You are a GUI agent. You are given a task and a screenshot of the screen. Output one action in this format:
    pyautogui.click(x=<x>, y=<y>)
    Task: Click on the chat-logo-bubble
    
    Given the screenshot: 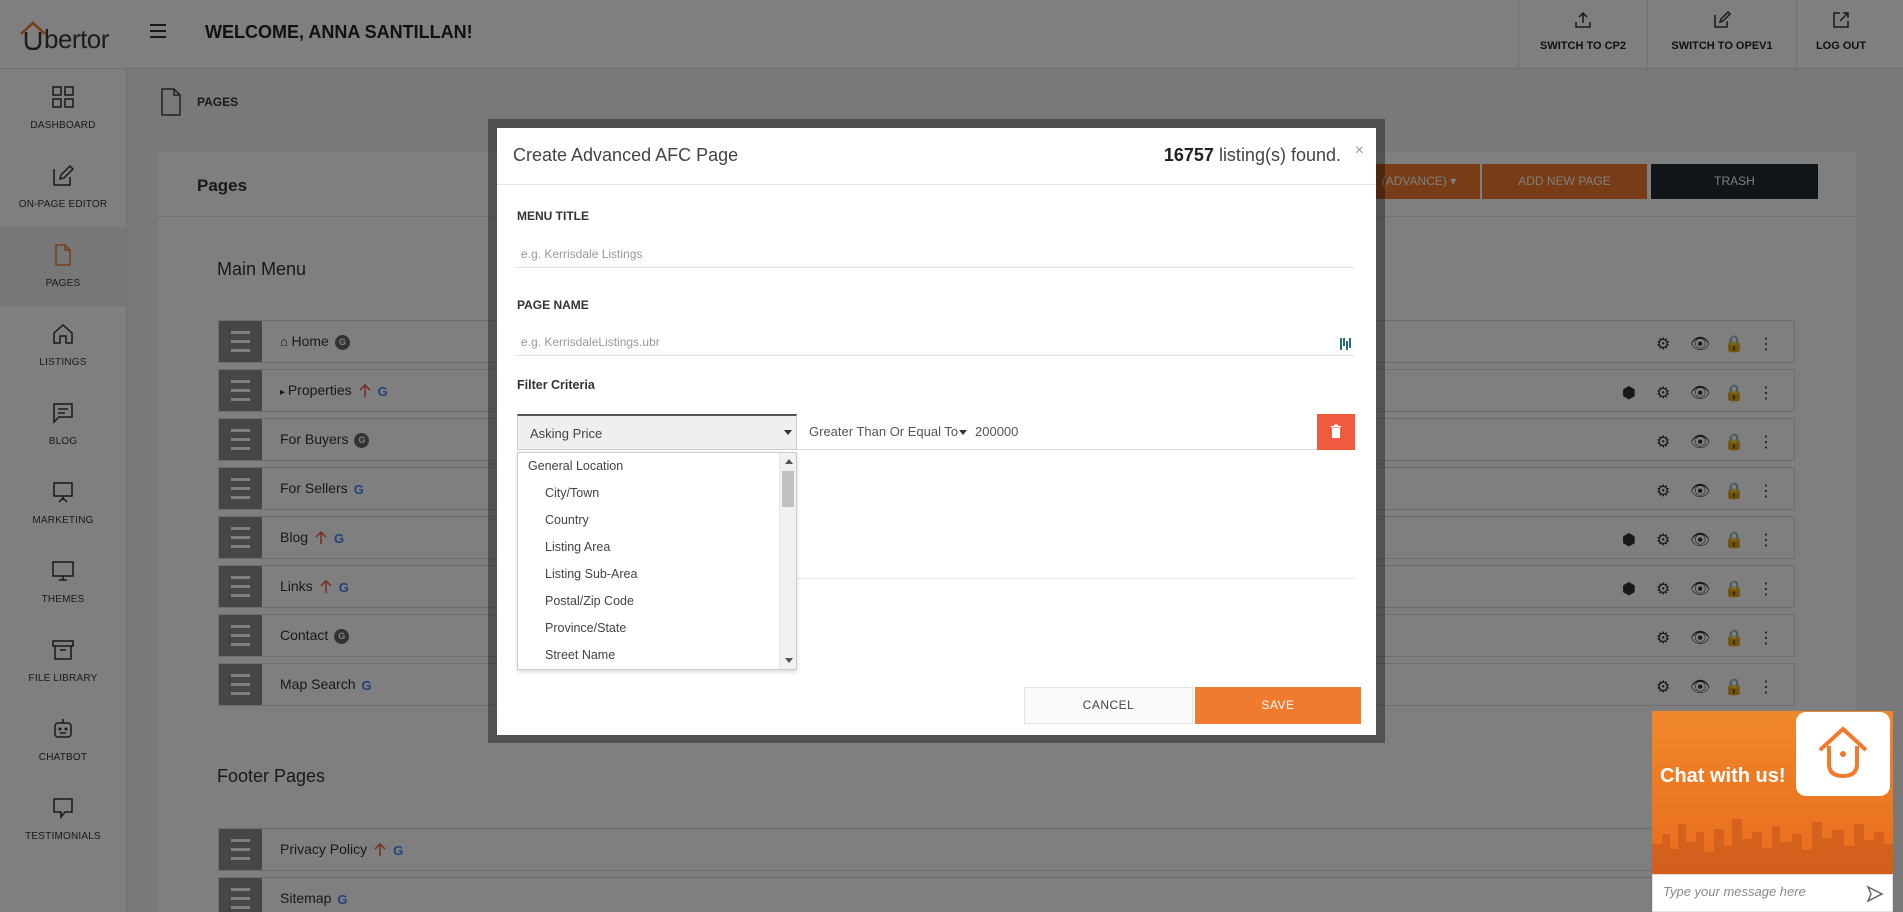 What is the action you would take?
    pyautogui.click(x=1843, y=754)
    